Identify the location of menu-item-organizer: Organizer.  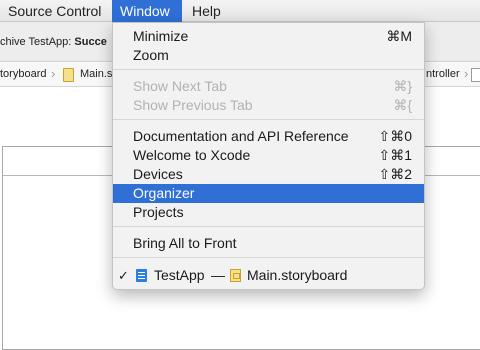
(268, 193).